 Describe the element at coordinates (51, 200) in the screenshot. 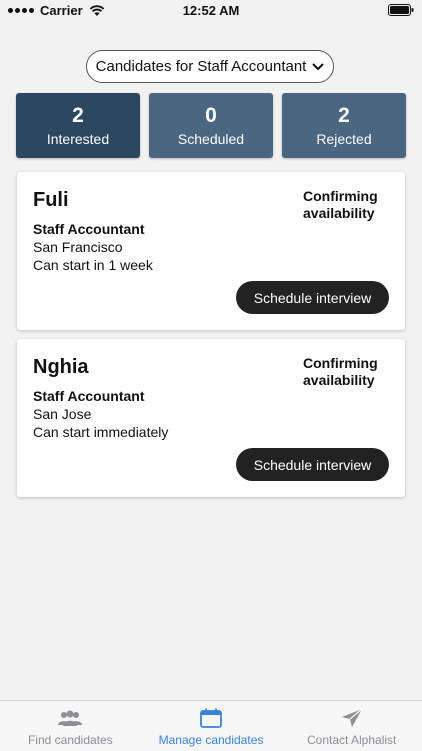

I see `candidate-name: Fuli` at that location.